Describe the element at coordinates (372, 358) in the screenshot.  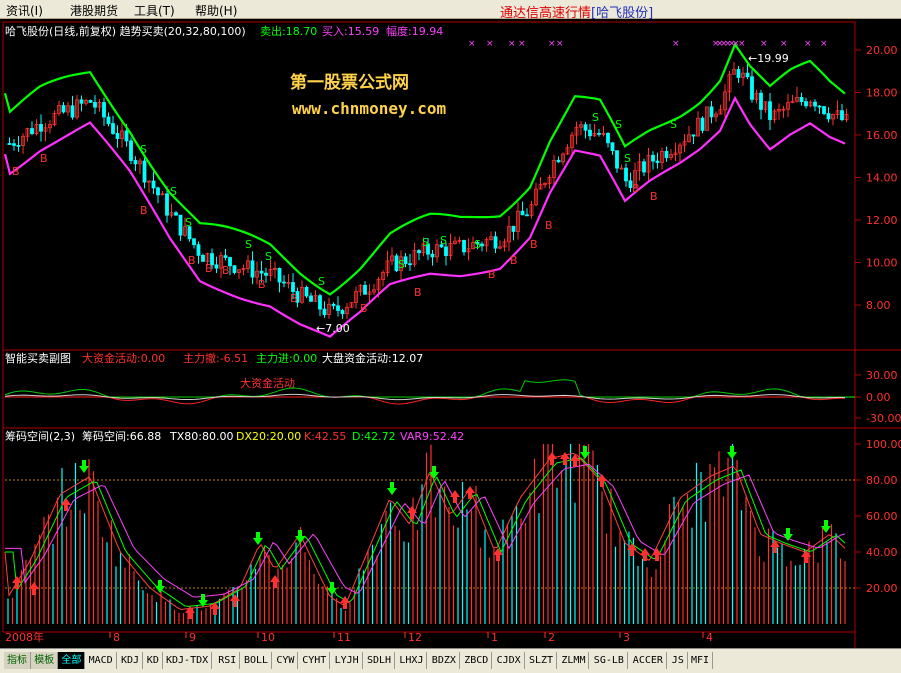
I see `market-fund-label: 大盘资金活动:12.07` at that location.